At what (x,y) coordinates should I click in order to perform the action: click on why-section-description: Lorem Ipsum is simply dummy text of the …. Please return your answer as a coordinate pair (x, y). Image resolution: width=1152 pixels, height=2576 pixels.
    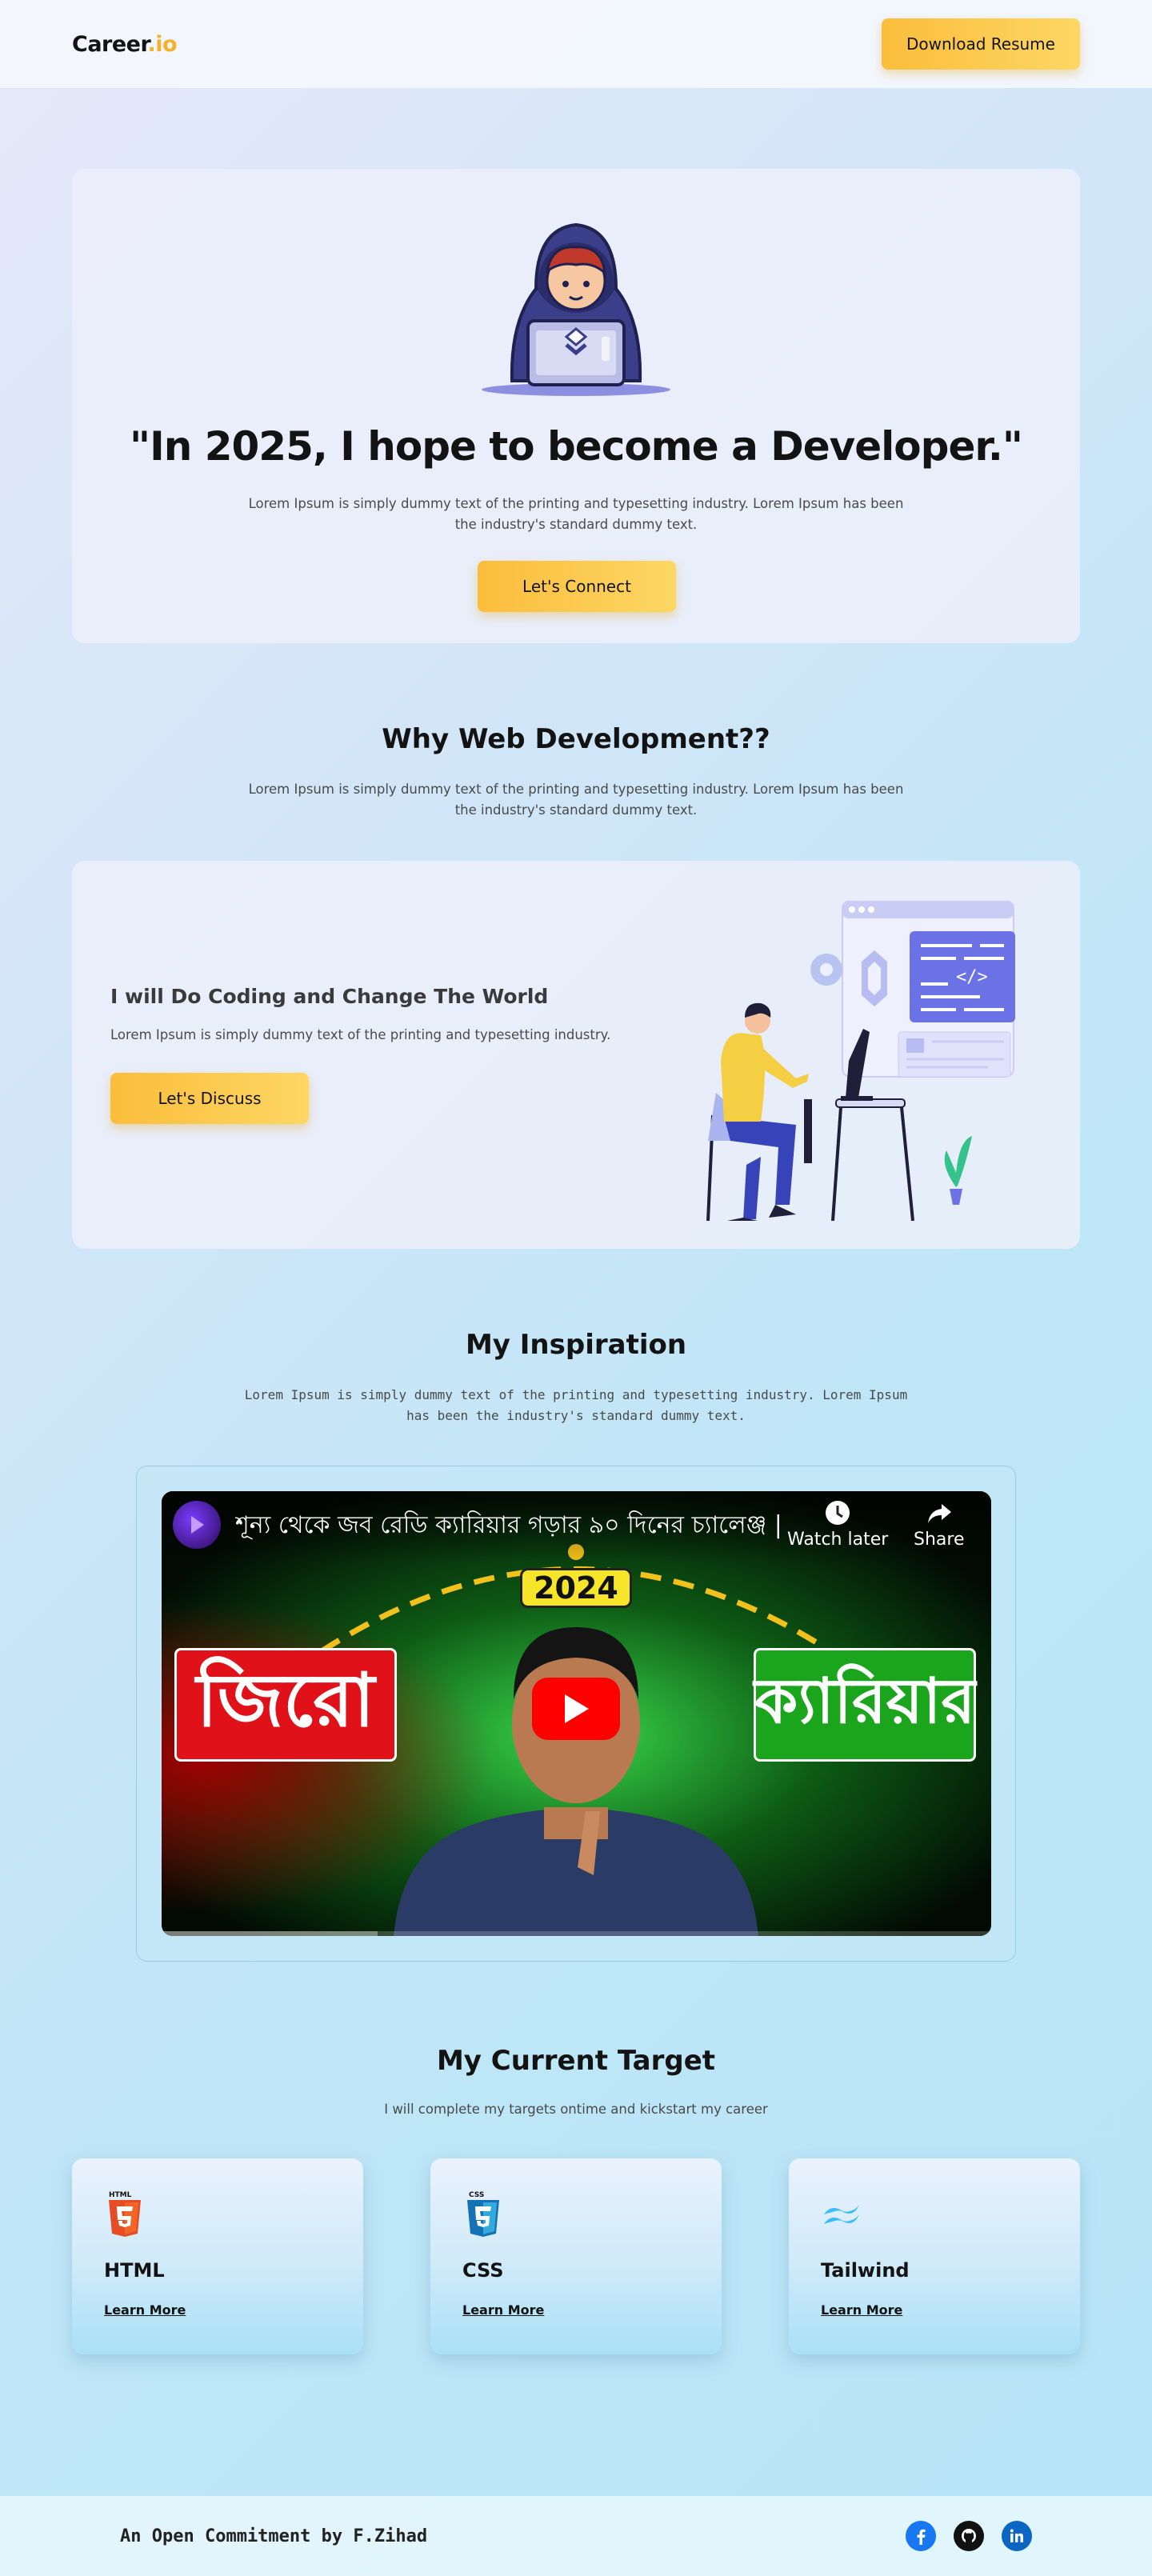
    Looking at the image, I should click on (576, 800).